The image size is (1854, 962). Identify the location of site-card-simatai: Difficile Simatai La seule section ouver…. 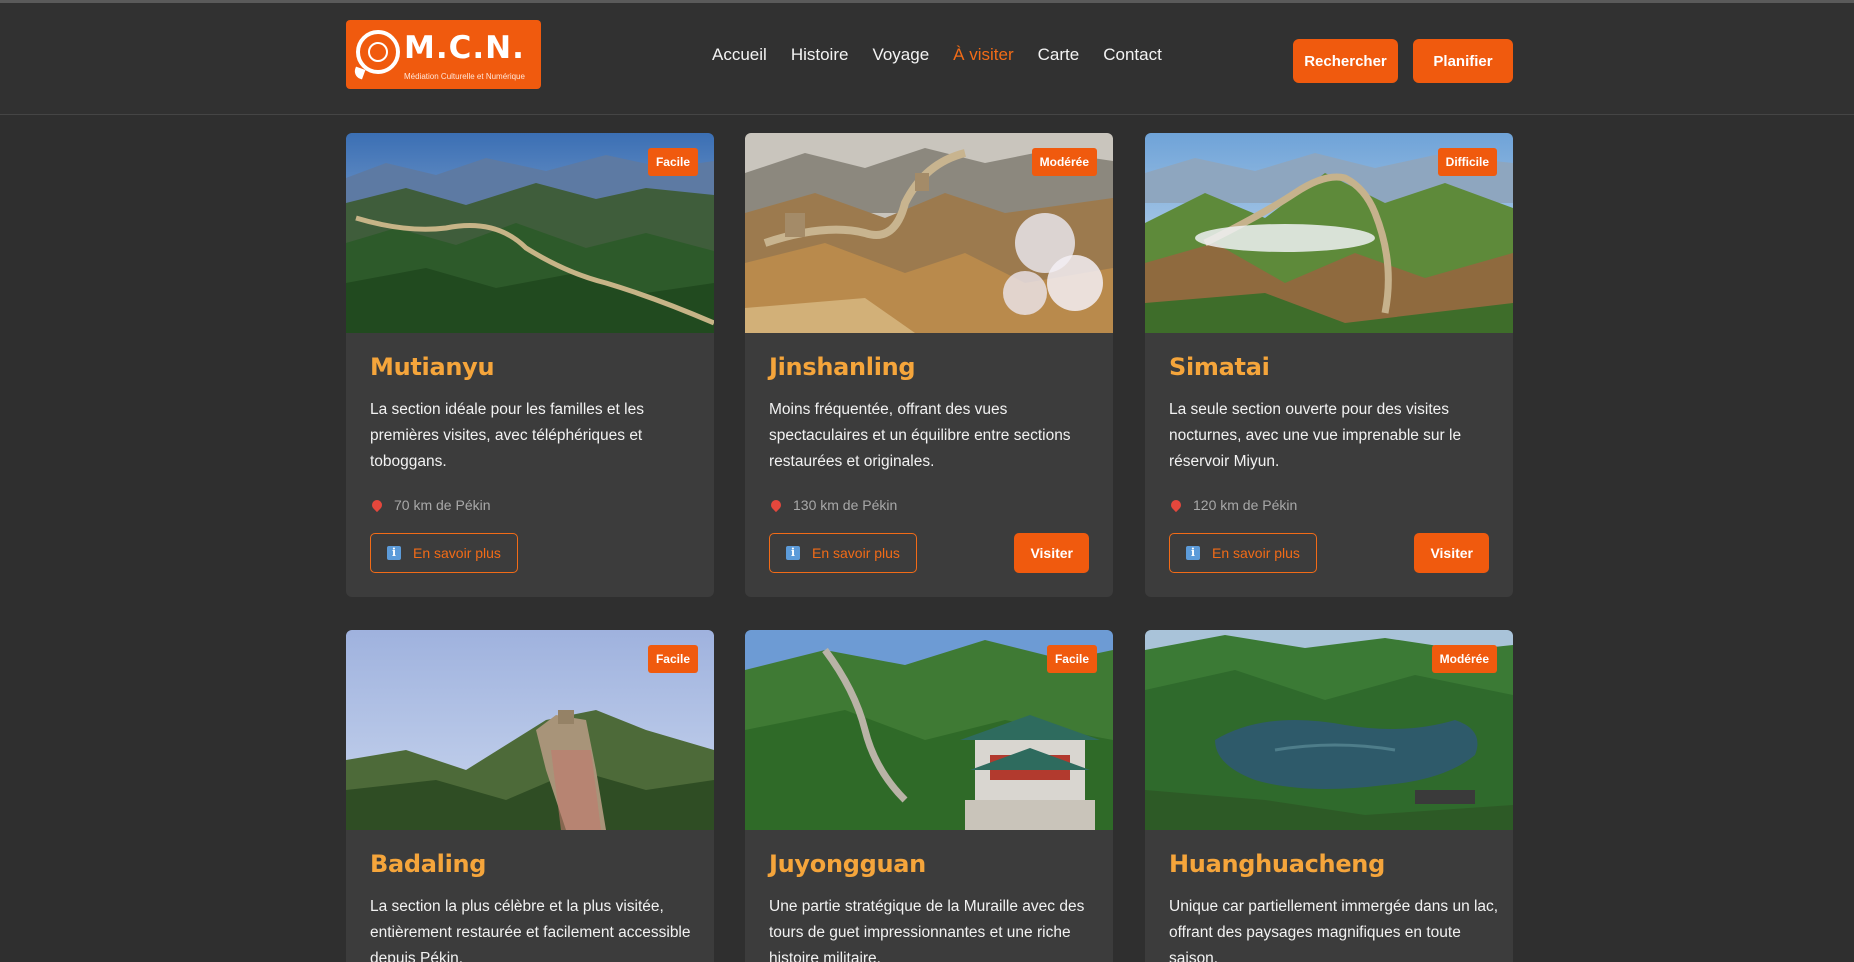
(1329, 365).